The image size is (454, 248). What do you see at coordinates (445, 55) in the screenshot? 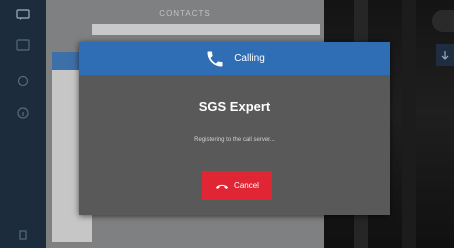
I see `side-action-button` at bounding box center [445, 55].